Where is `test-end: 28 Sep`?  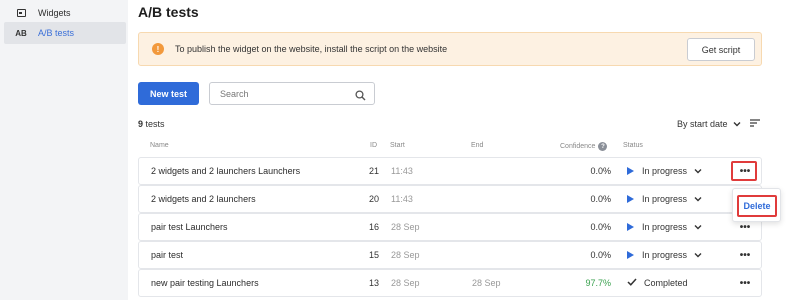 test-end: 28 Sep is located at coordinates (486, 283).